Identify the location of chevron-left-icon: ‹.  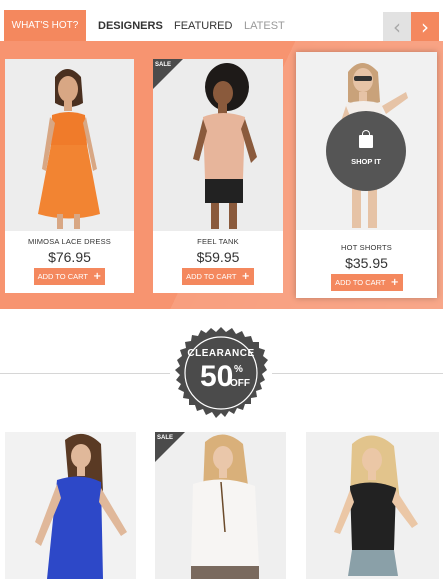
(397, 27).